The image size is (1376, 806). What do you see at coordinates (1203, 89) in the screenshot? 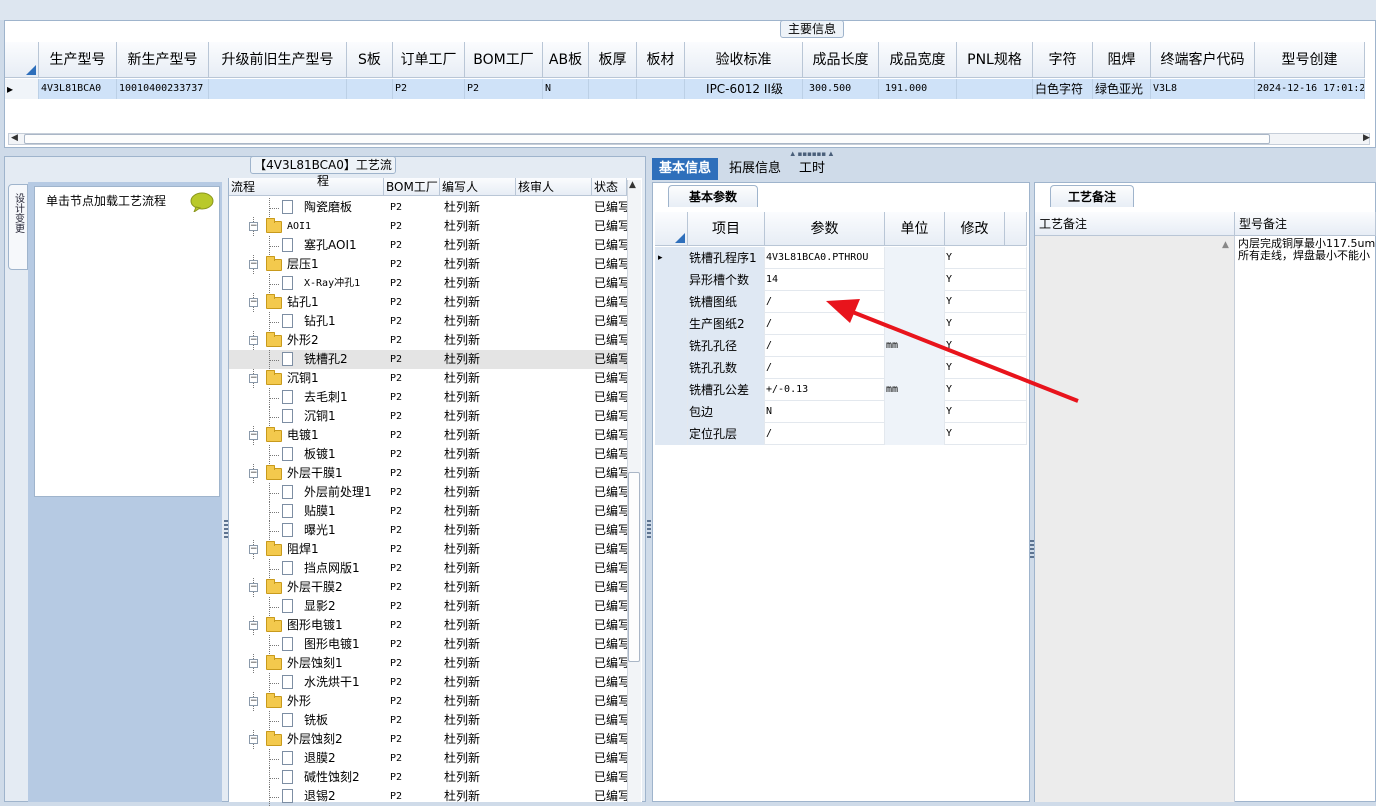
I see `main-row-cell: V3L8` at bounding box center [1203, 89].